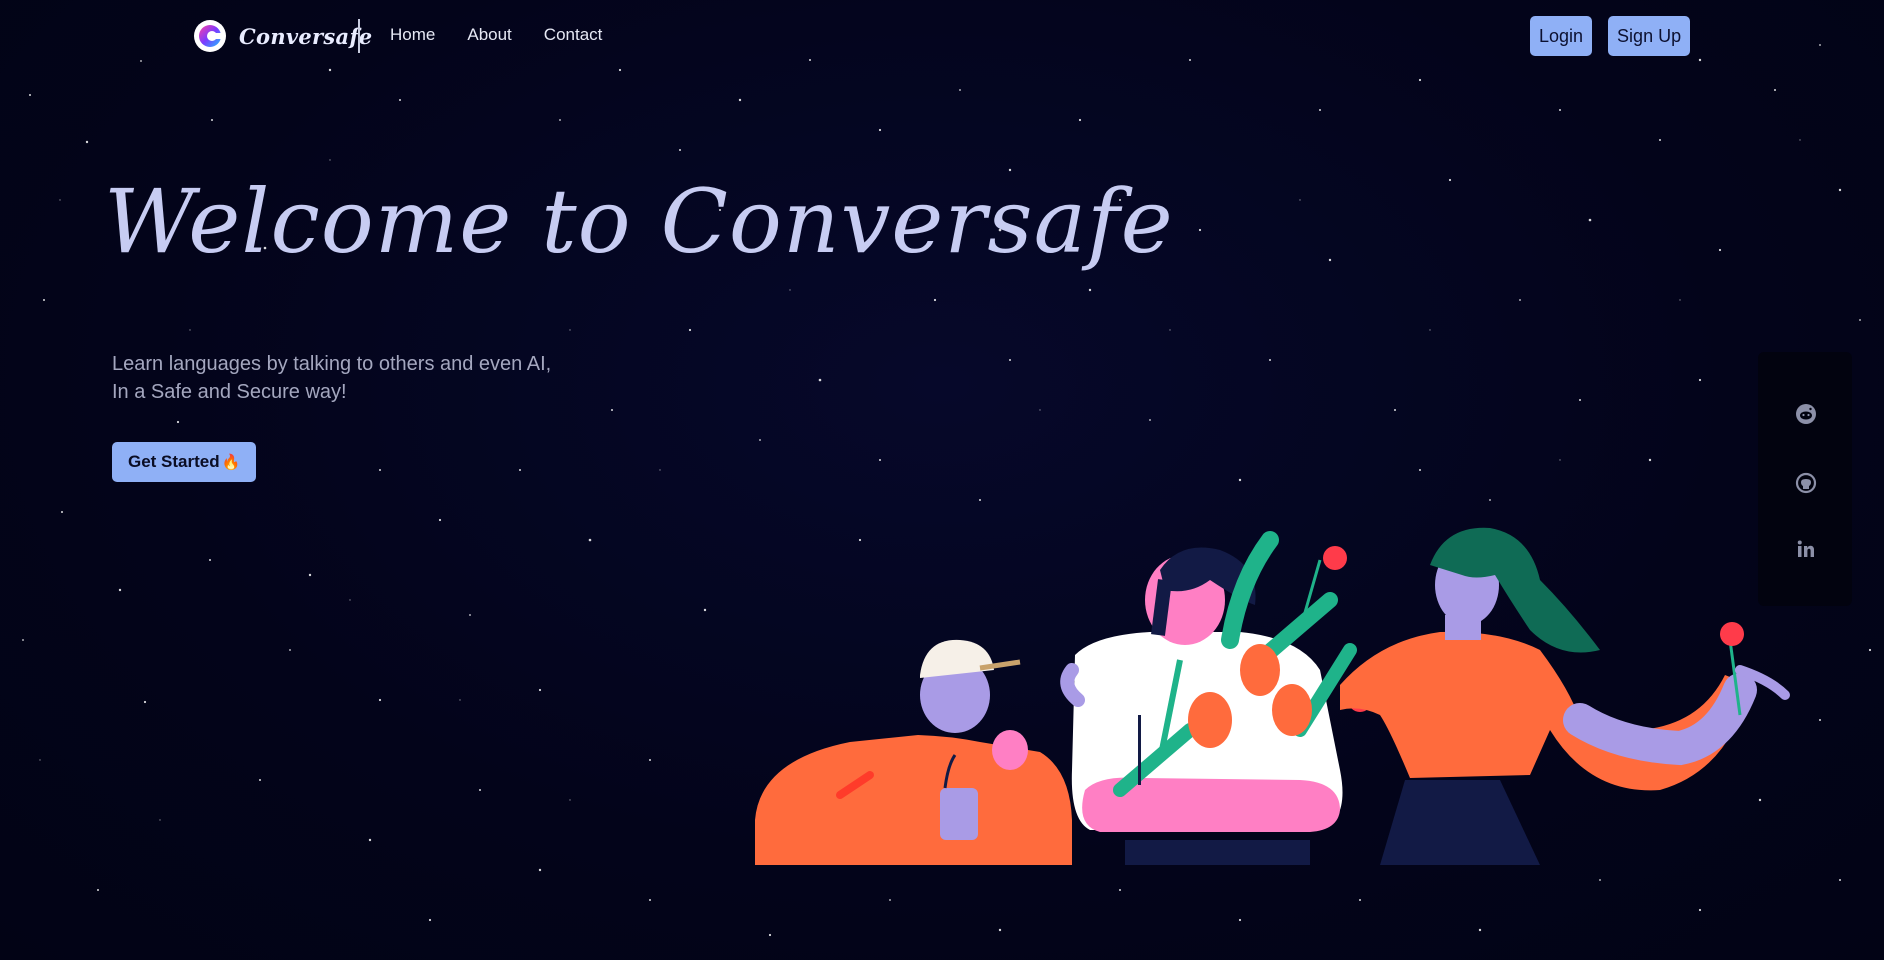  I want to click on github-icon, so click(1806, 483).